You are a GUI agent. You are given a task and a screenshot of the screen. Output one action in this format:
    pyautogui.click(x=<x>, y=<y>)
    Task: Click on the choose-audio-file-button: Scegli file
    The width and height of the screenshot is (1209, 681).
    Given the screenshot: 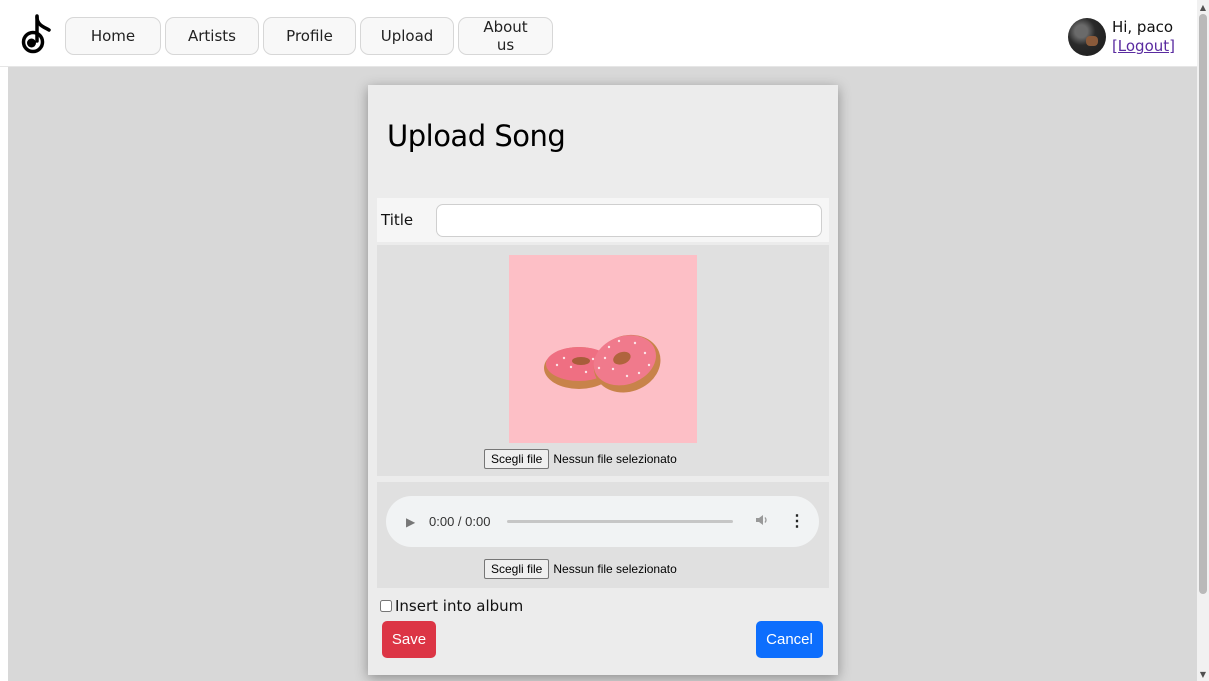 What is the action you would take?
    pyautogui.click(x=517, y=569)
    